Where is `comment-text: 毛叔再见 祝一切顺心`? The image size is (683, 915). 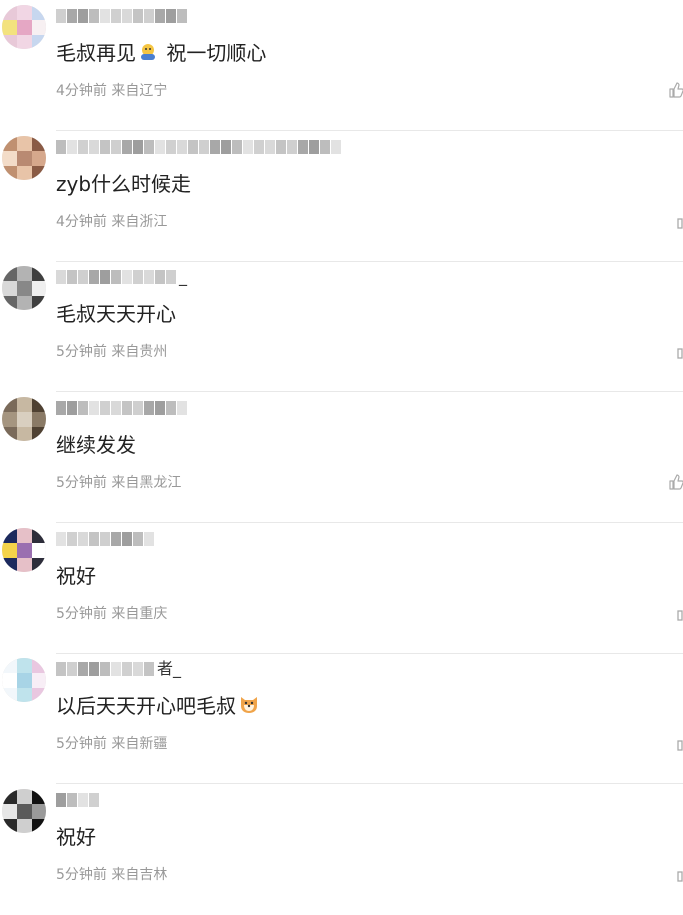 comment-text: 毛叔再见 祝一切顺心 is located at coordinates (161, 53).